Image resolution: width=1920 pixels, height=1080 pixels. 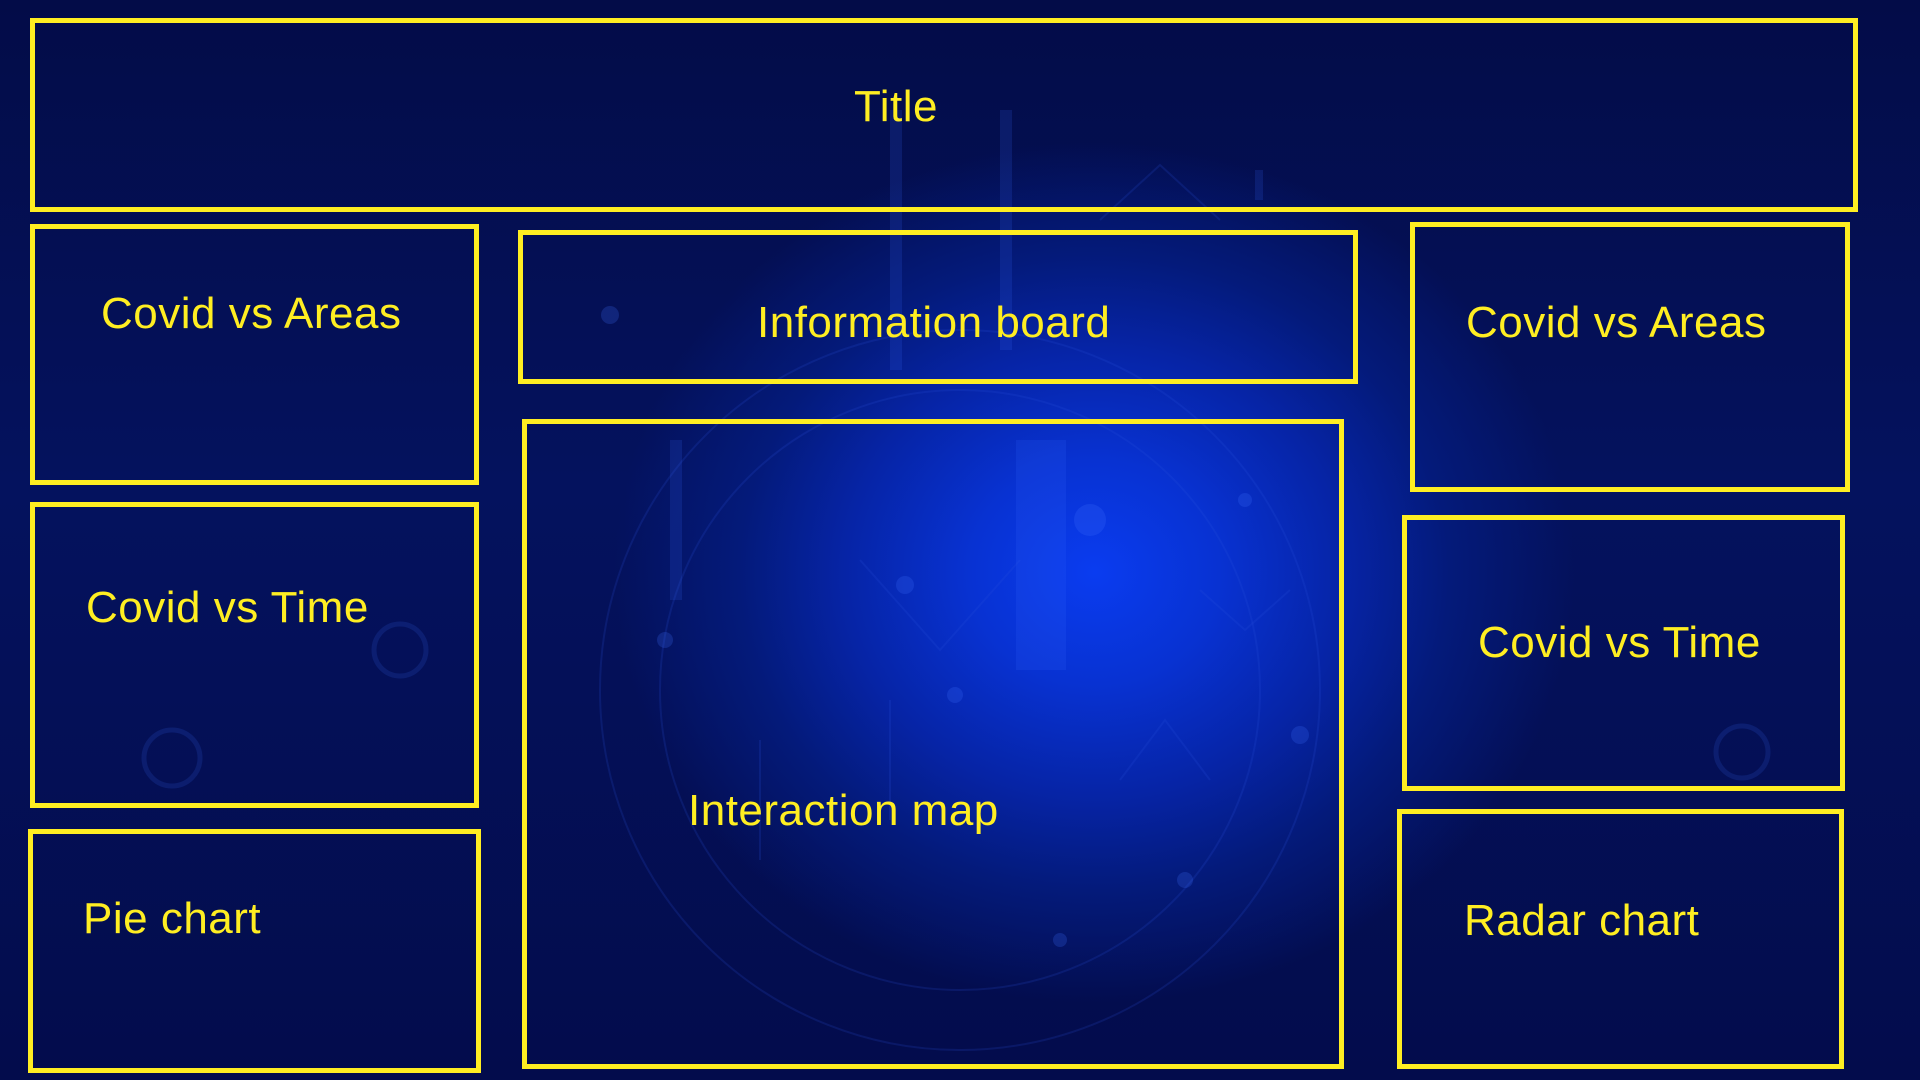 What do you see at coordinates (254, 951) in the screenshot?
I see `pie-chart-panel: Pie chart` at bounding box center [254, 951].